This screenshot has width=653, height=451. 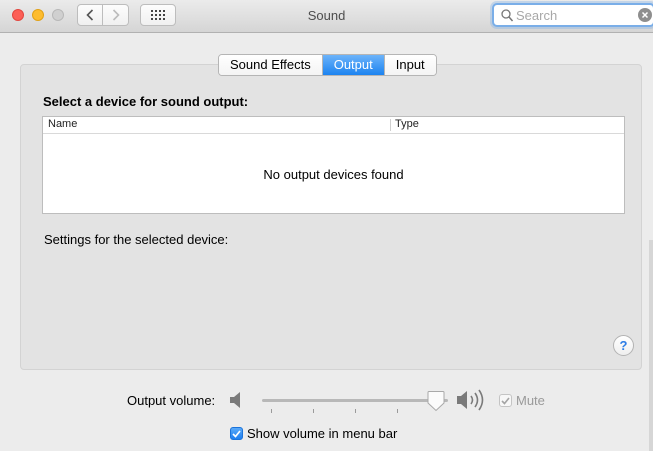 I want to click on search-field, so click(x=572, y=15).